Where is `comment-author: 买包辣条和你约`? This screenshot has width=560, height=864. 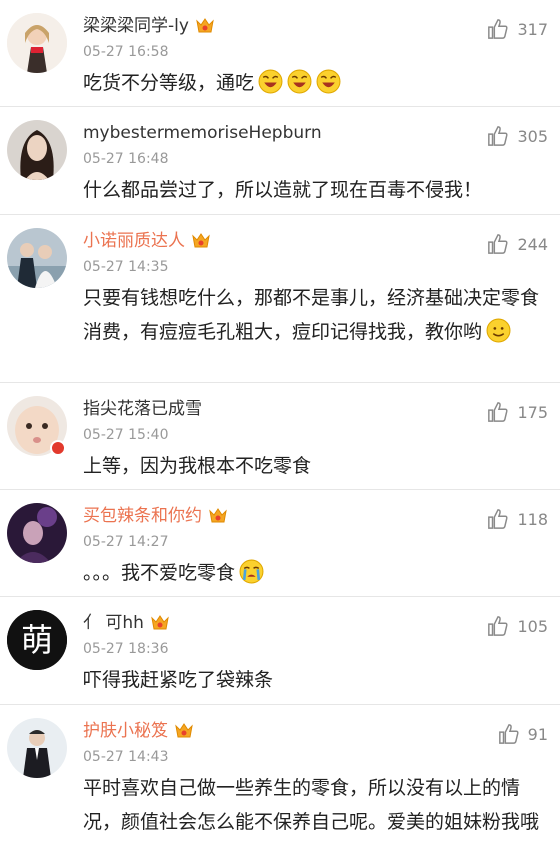
comment-author: 买包辣条和你约 is located at coordinates (155, 516).